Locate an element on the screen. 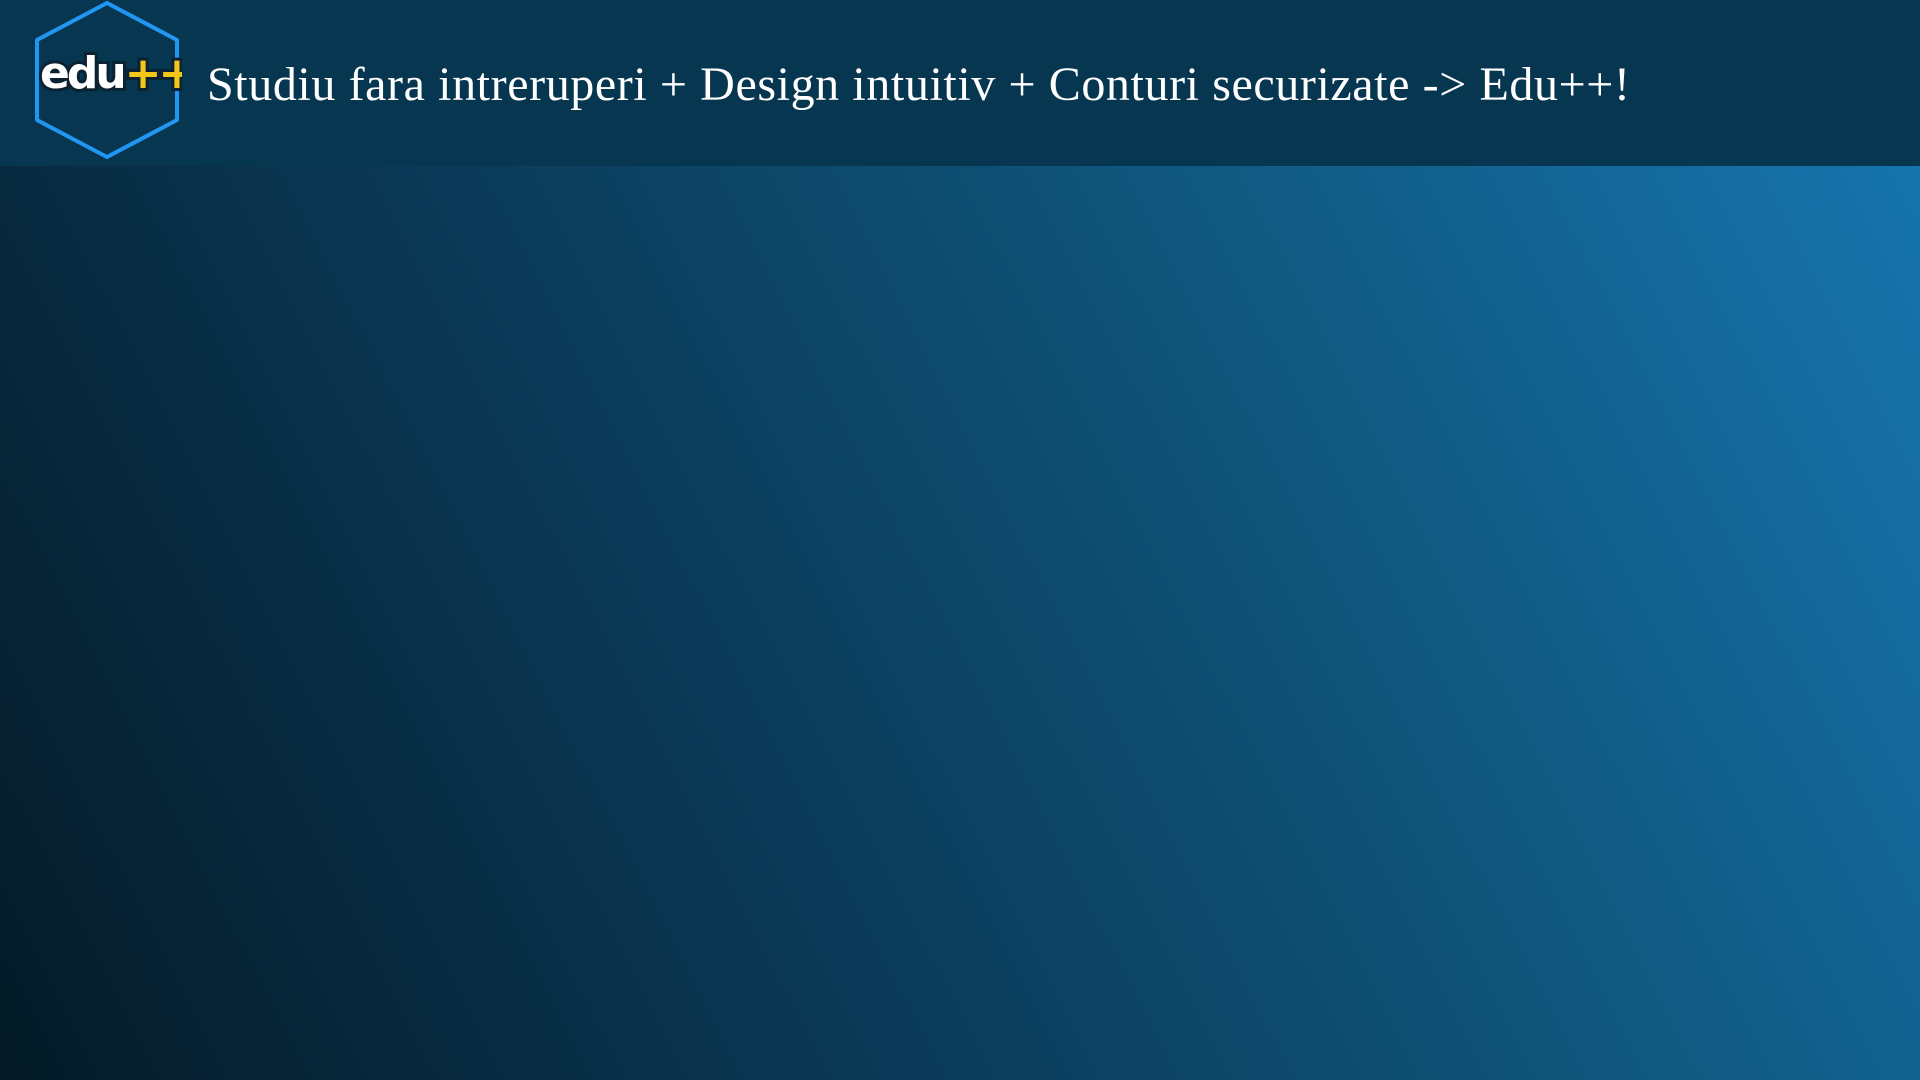 The width and height of the screenshot is (1920, 1080). logo-text: edu++ is located at coordinates (111, 73).